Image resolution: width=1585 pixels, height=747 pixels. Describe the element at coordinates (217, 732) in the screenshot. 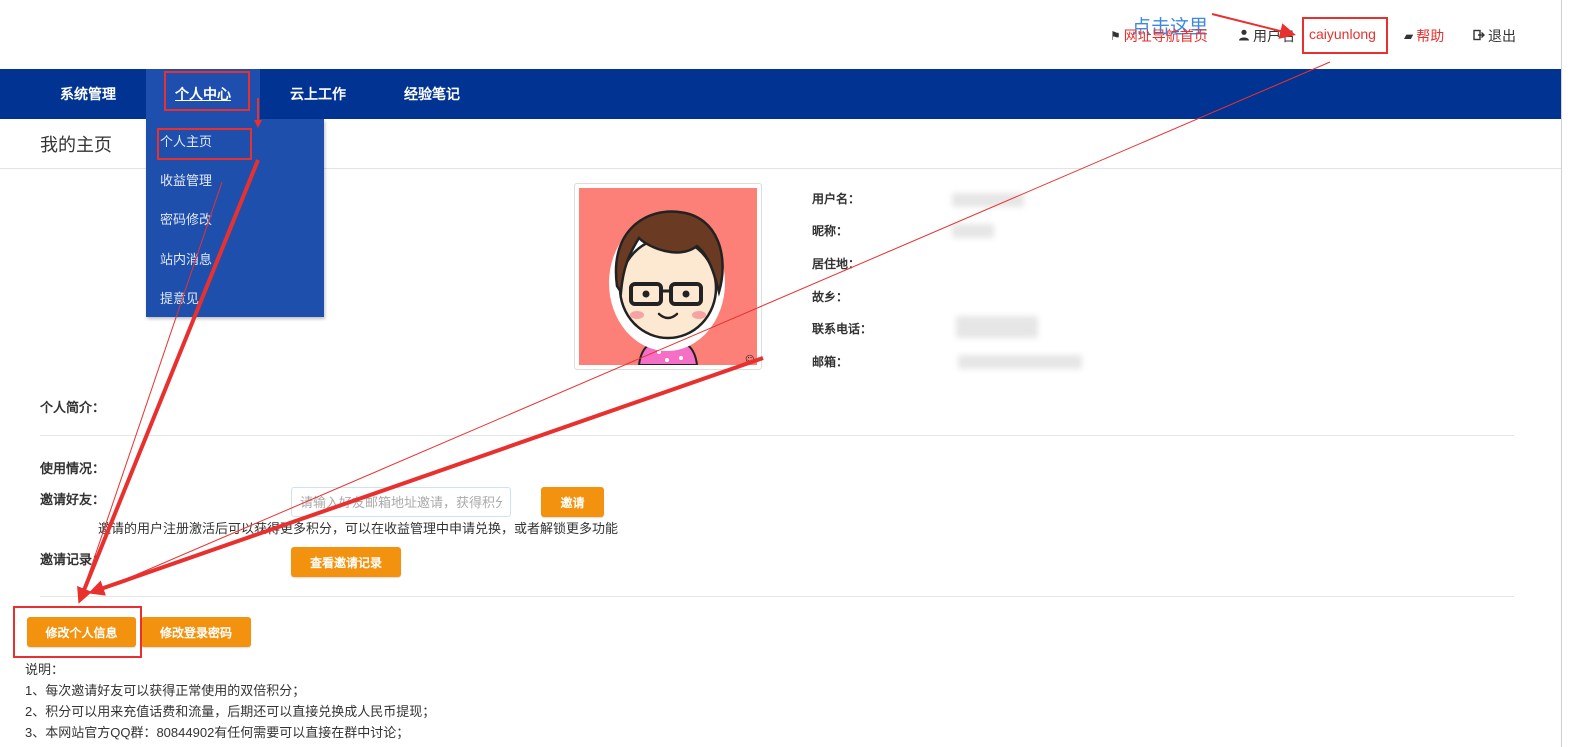

I see `notes-line-3: 3、本网站官方QQ群：80844902有任何需要可以直接在群中讨论；` at that location.